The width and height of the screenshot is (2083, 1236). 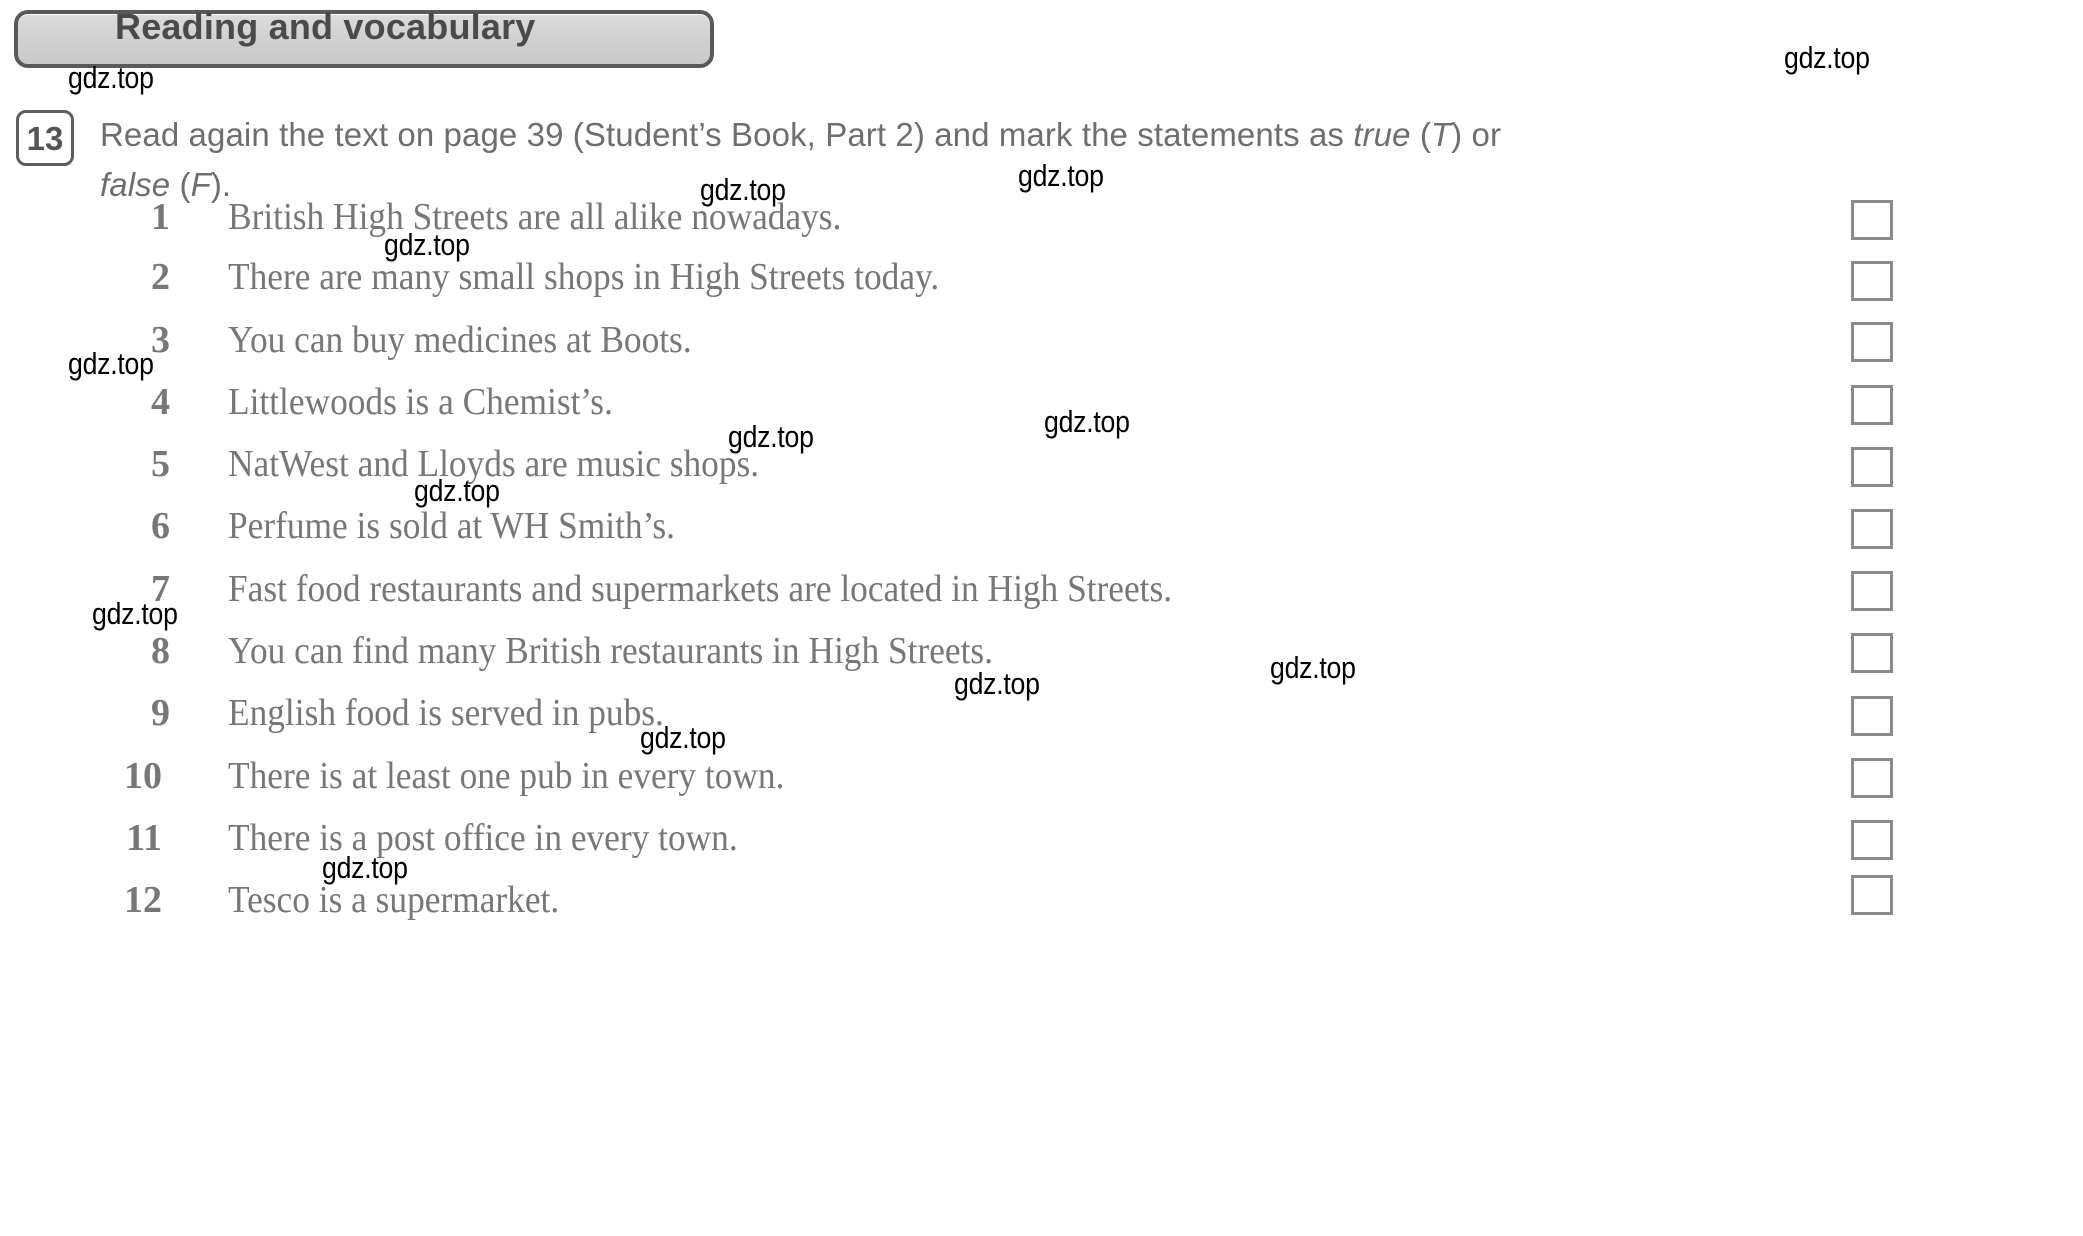 What do you see at coordinates (143, 776) in the screenshot?
I see `statement-number: 10` at bounding box center [143, 776].